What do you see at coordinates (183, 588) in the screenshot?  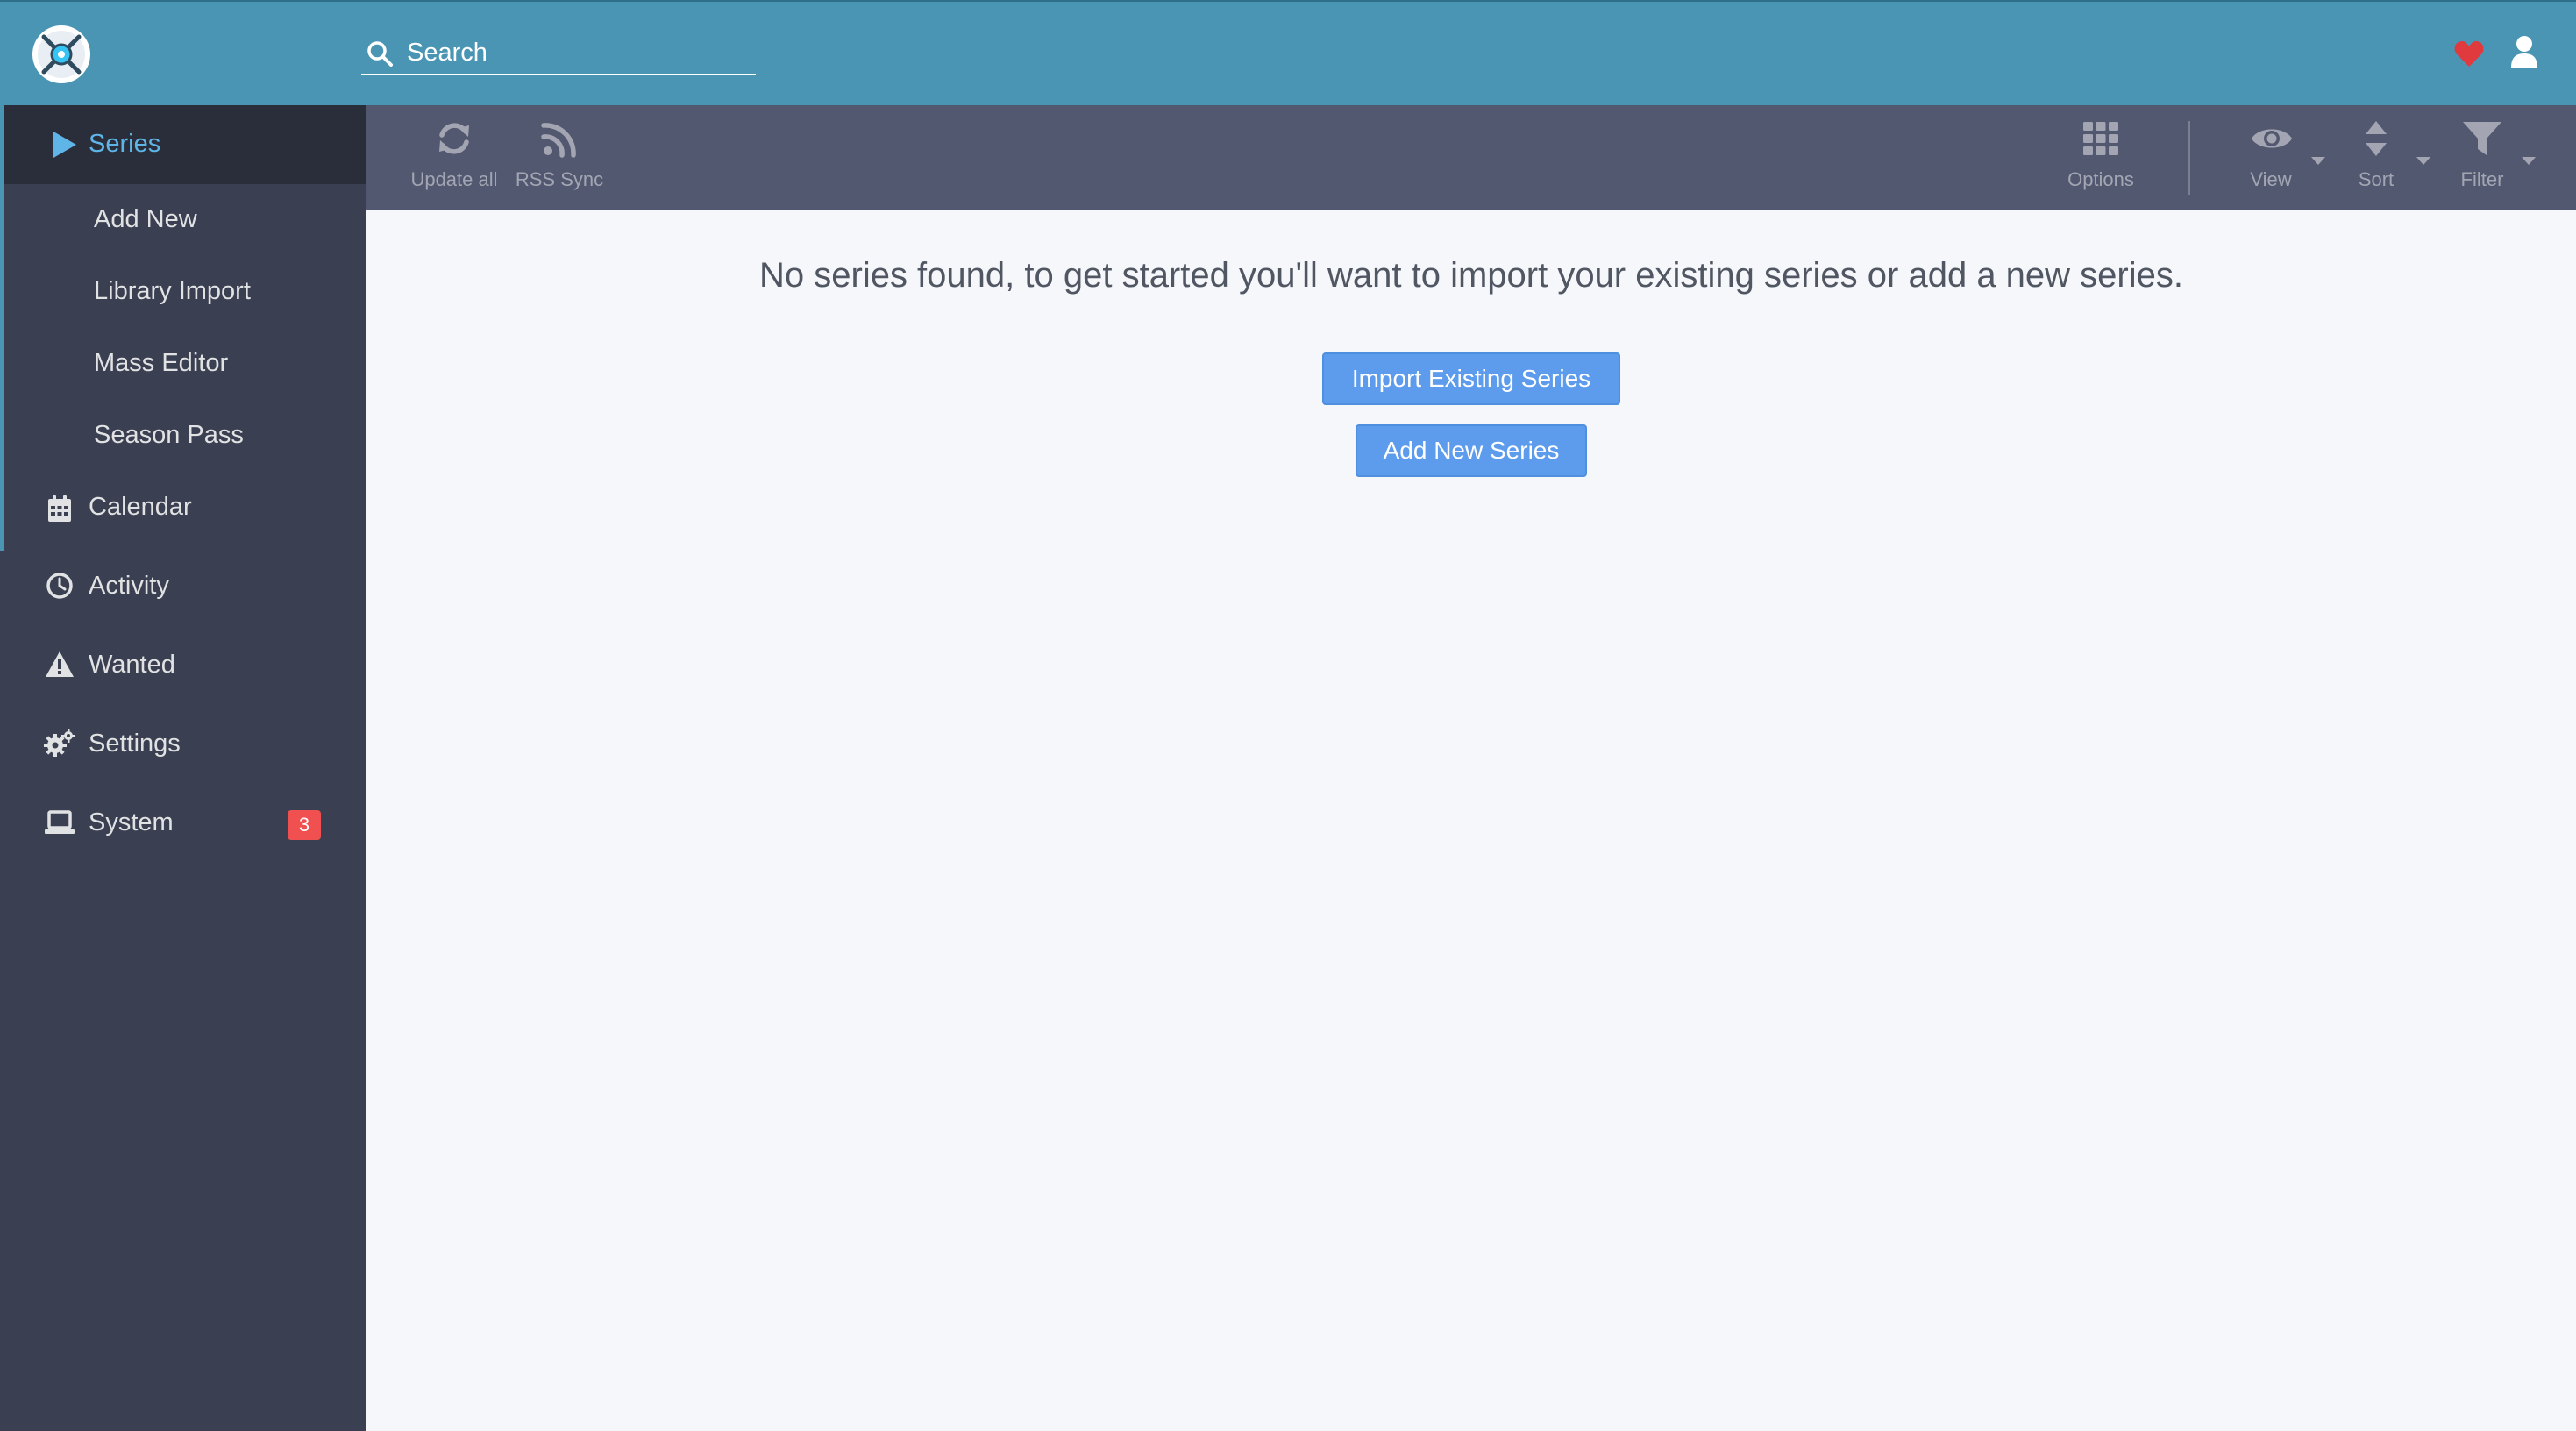 I see `sidebar-item-activity: Activity` at bounding box center [183, 588].